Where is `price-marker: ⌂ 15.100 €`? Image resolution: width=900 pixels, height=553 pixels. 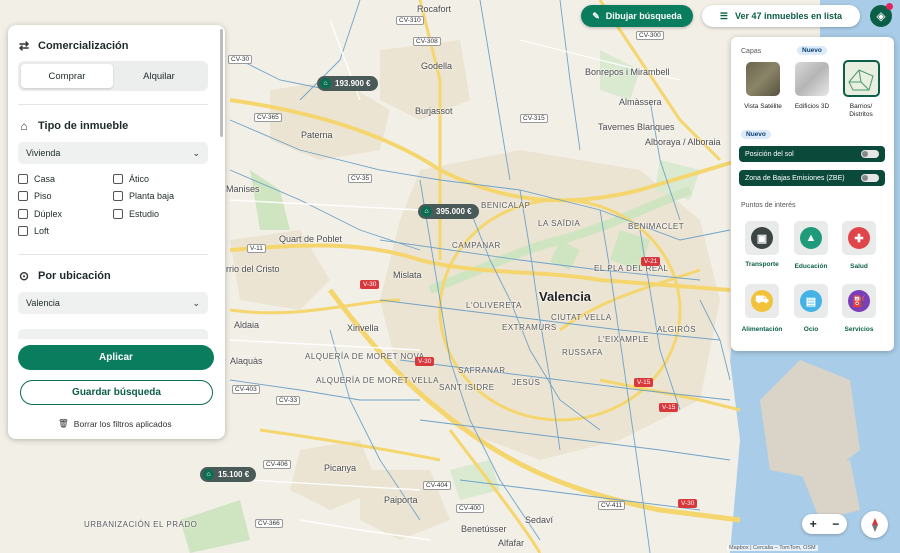
price-marker: ⌂ 15.100 € is located at coordinates (228, 474).